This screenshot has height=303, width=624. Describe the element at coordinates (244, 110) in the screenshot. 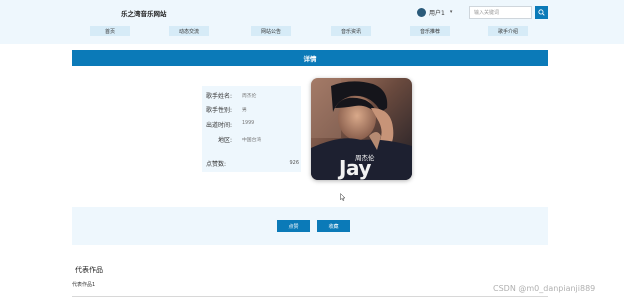

I see `info-value: 男` at that location.